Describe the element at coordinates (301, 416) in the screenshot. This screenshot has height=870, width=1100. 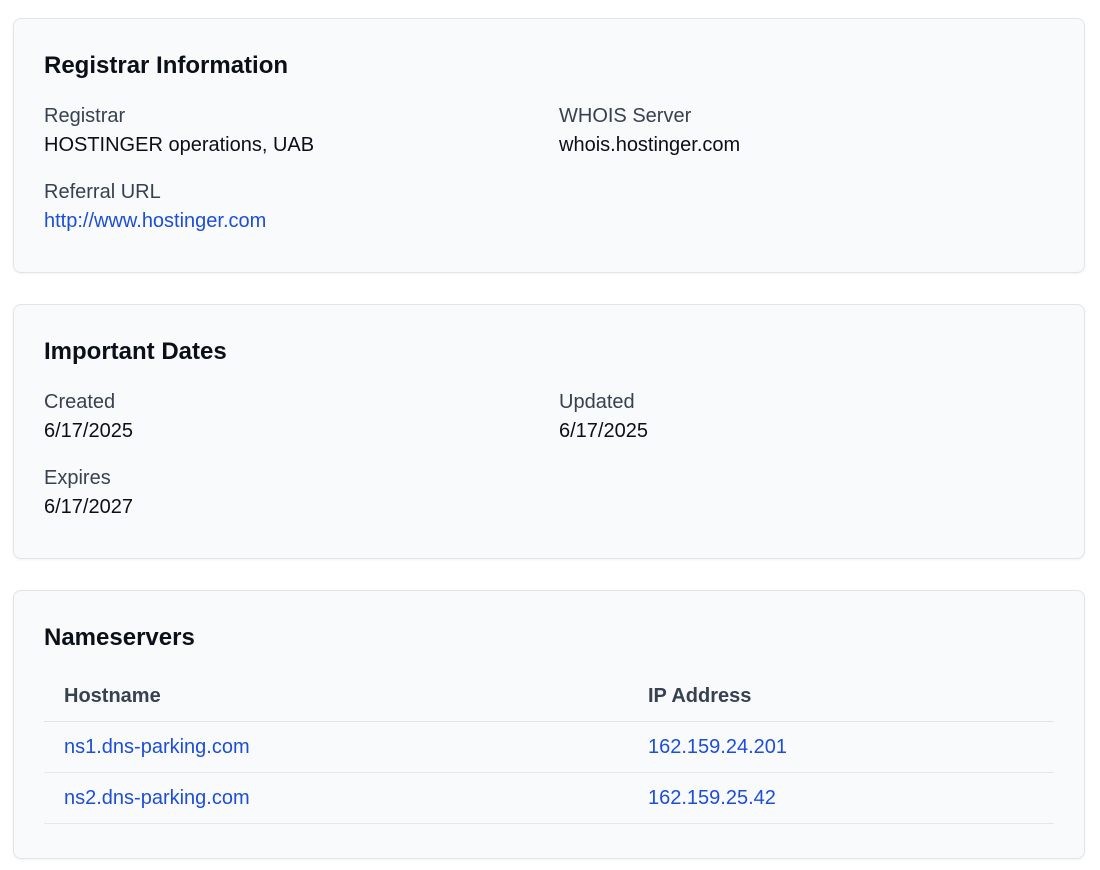
I see `created-field: Created 6/17/2025` at that location.